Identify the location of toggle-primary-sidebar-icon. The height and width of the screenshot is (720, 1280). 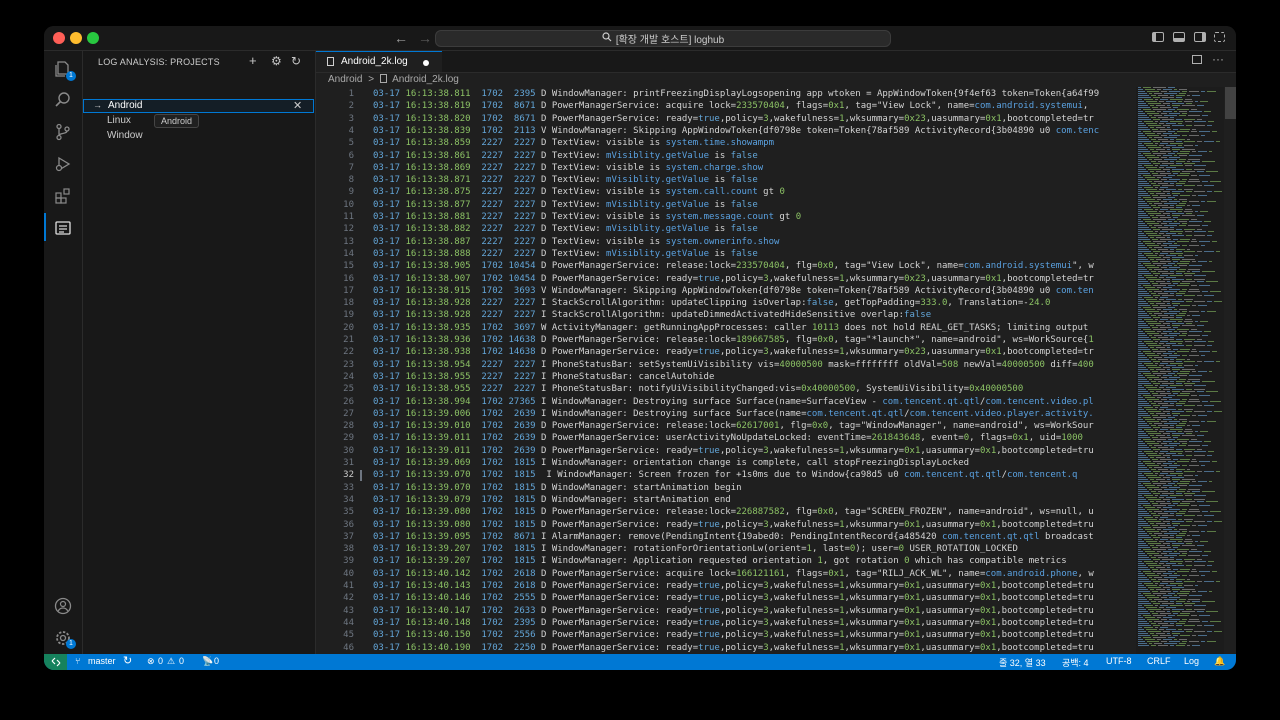
(1158, 37).